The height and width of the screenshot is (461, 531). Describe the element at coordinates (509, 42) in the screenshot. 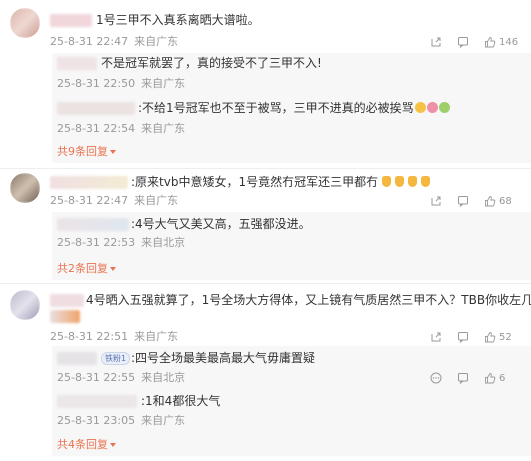

I see `like-count: 146` at that location.